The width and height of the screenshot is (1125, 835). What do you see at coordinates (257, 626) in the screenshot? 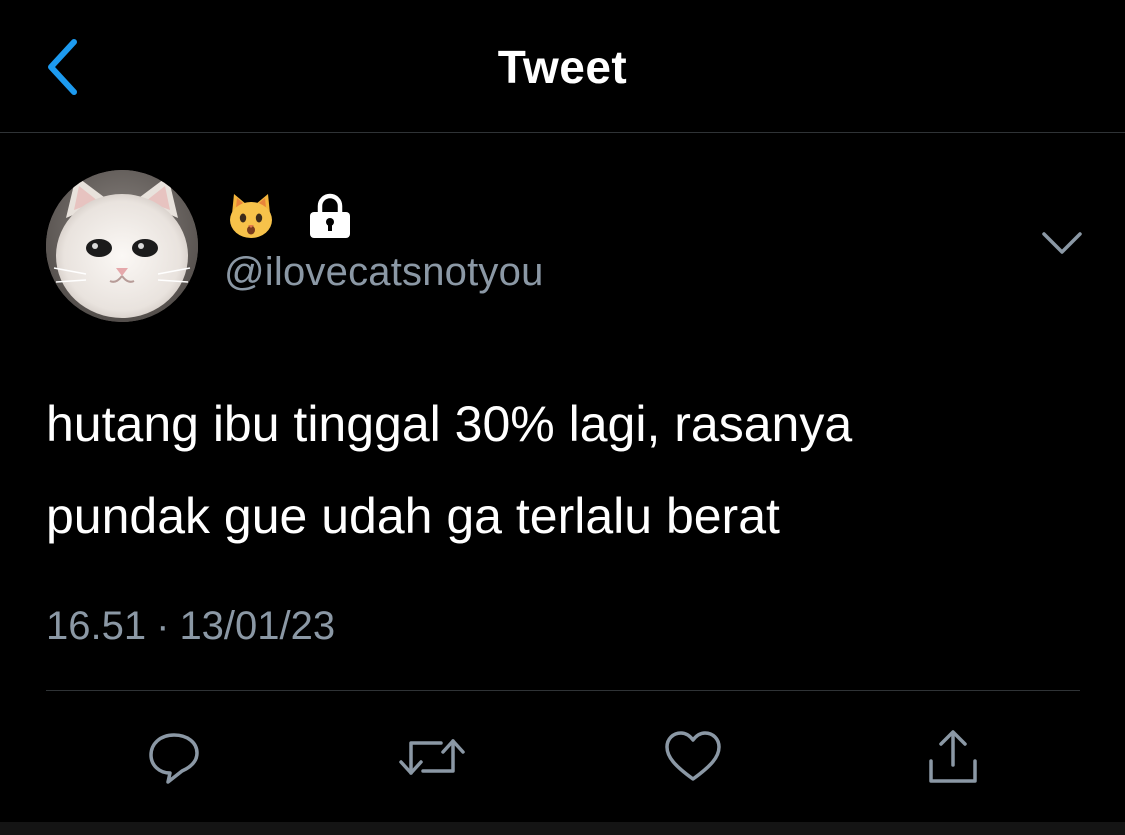
I see `tweet-date: 13/01/23` at bounding box center [257, 626].